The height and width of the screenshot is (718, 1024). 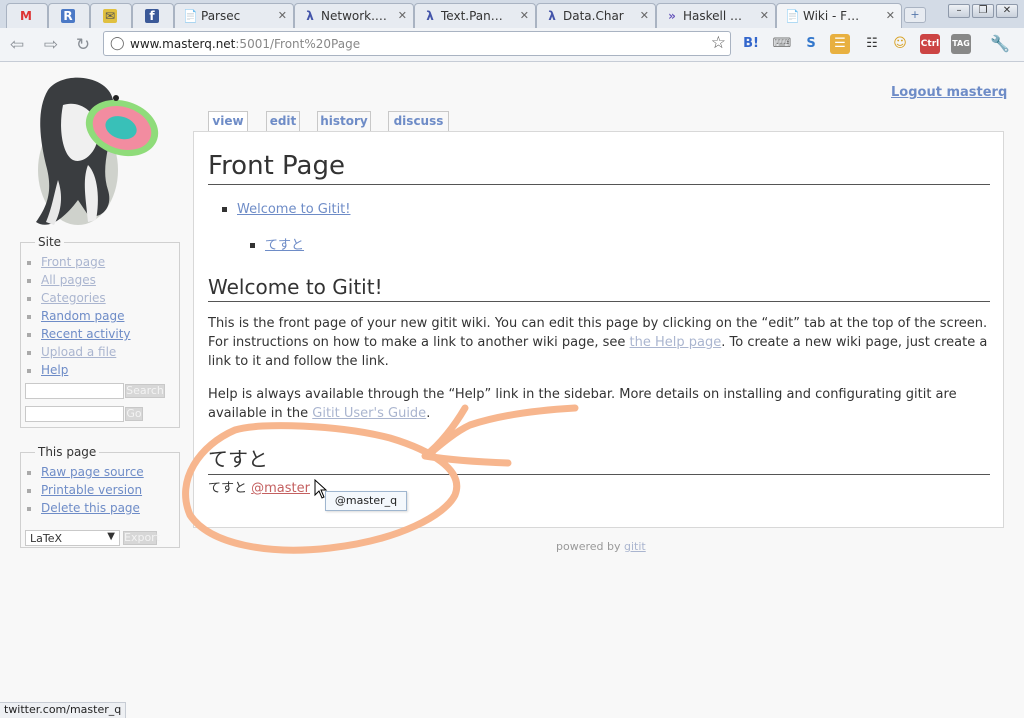 I want to click on tab-history: history, so click(x=344, y=121).